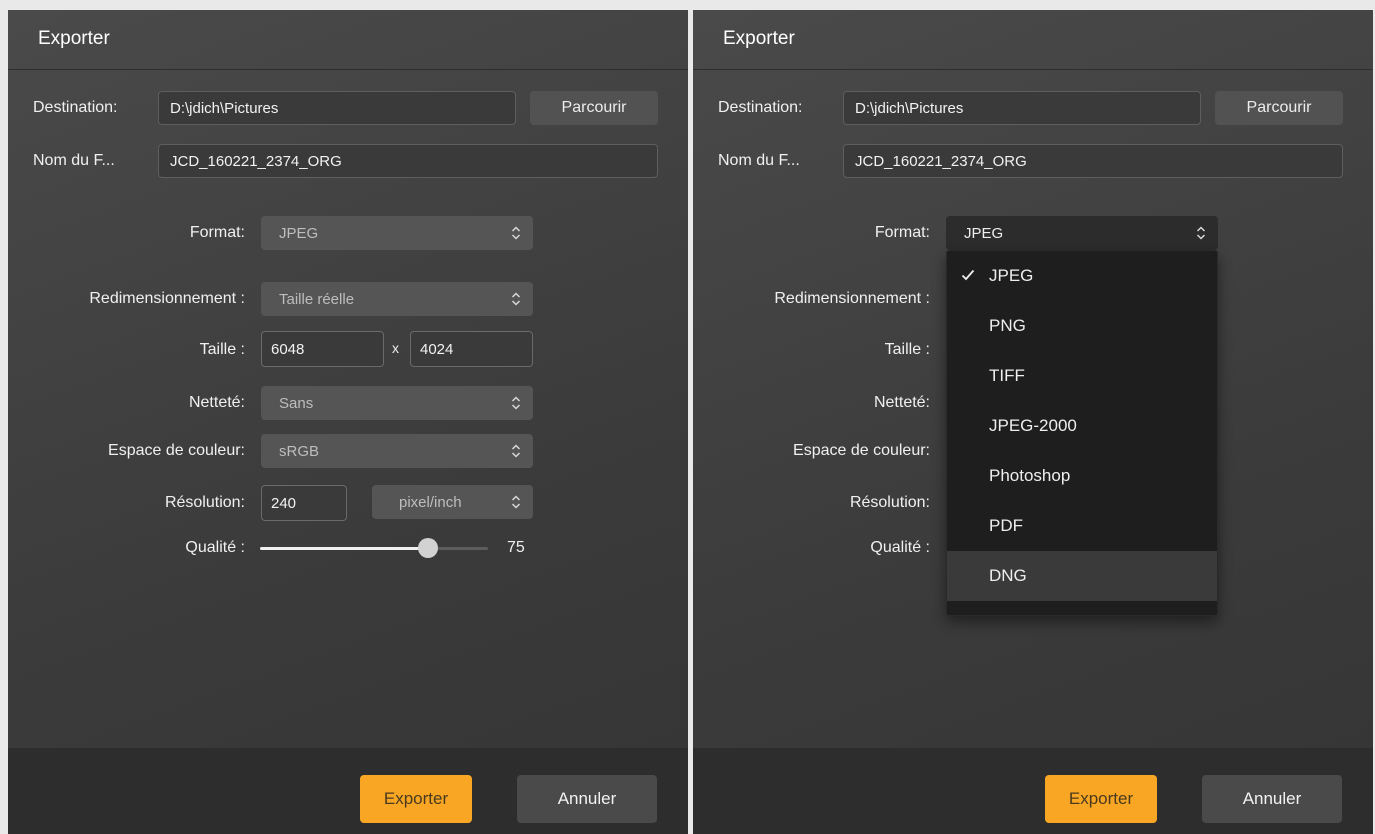 Image resolution: width=1375 pixels, height=834 pixels. Describe the element at coordinates (471, 349) in the screenshot. I see `height-field: 4024` at that location.